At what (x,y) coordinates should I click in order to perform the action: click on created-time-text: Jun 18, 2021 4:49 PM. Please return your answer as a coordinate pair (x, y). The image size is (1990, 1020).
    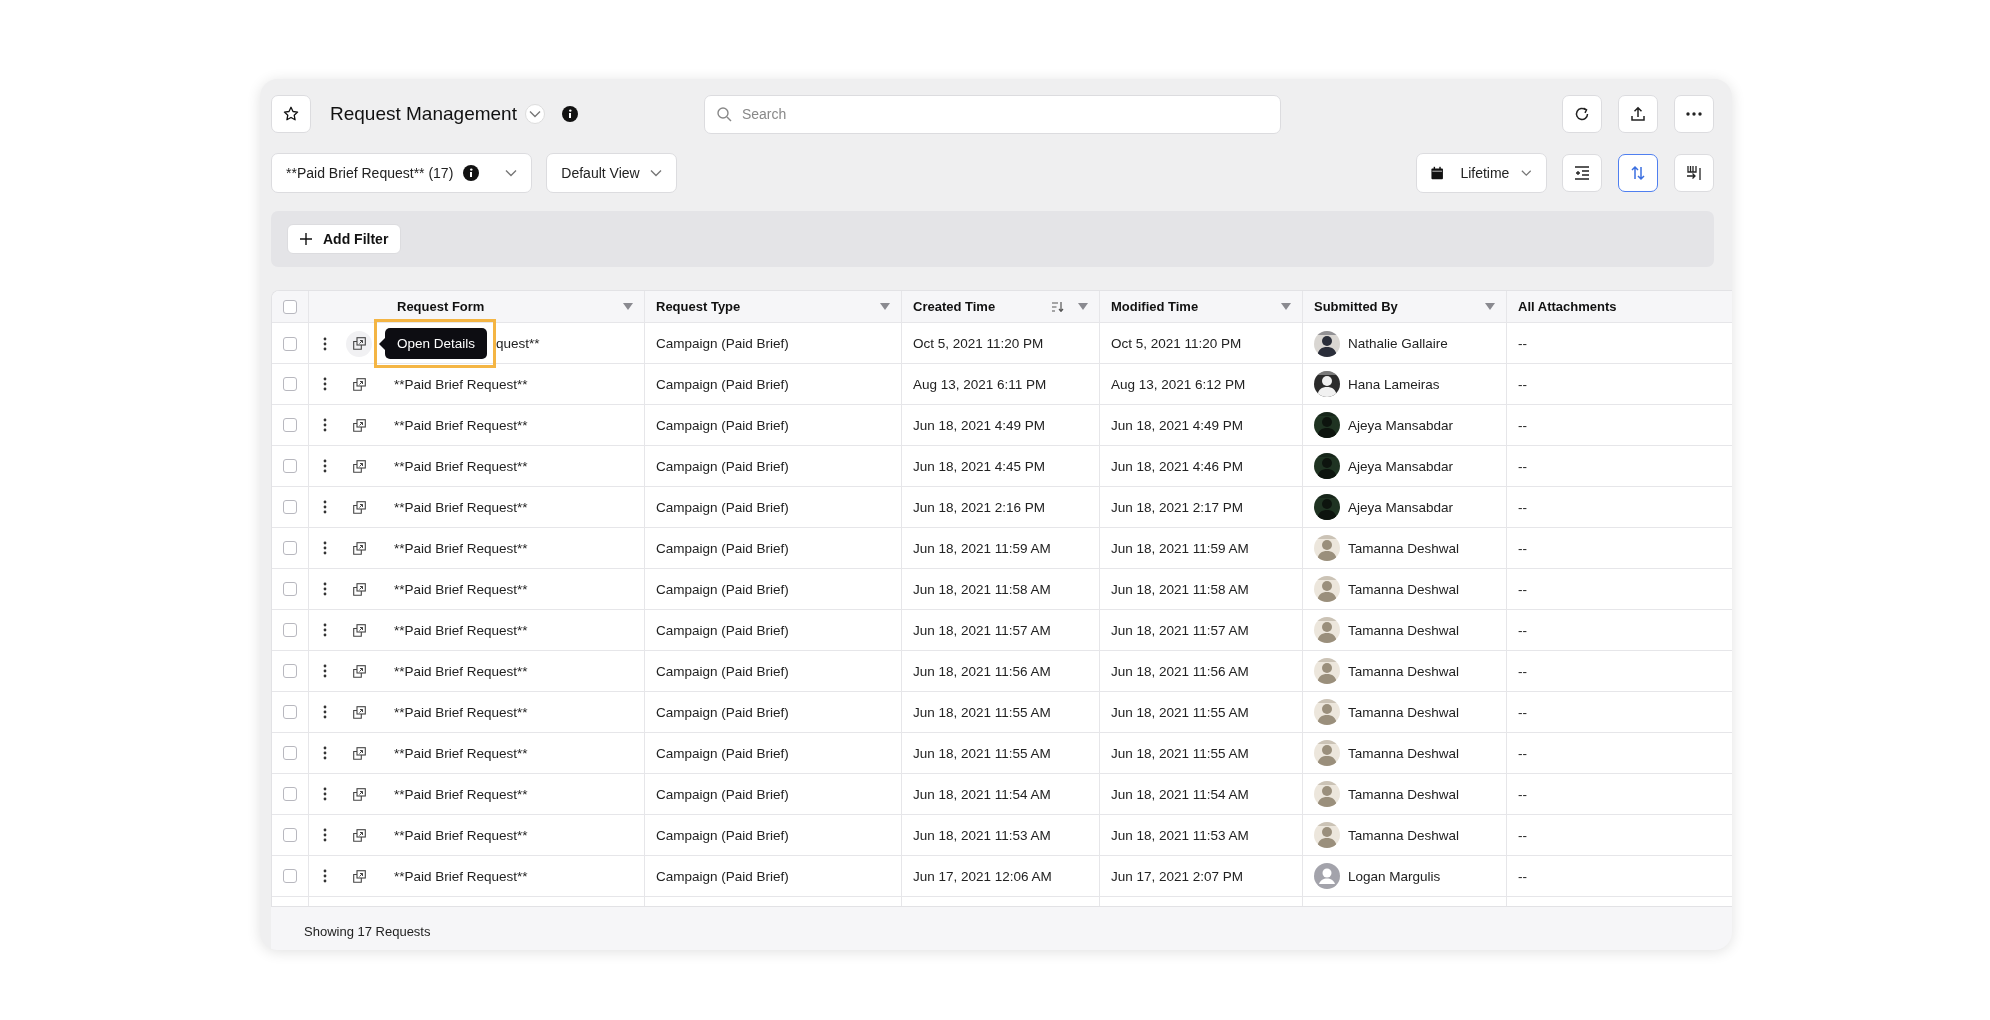
    Looking at the image, I should click on (979, 425).